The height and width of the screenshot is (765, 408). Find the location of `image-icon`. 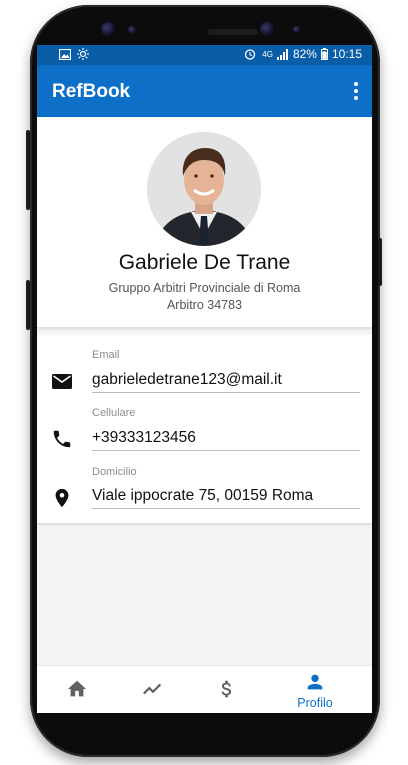

image-icon is located at coordinates (65, 54).